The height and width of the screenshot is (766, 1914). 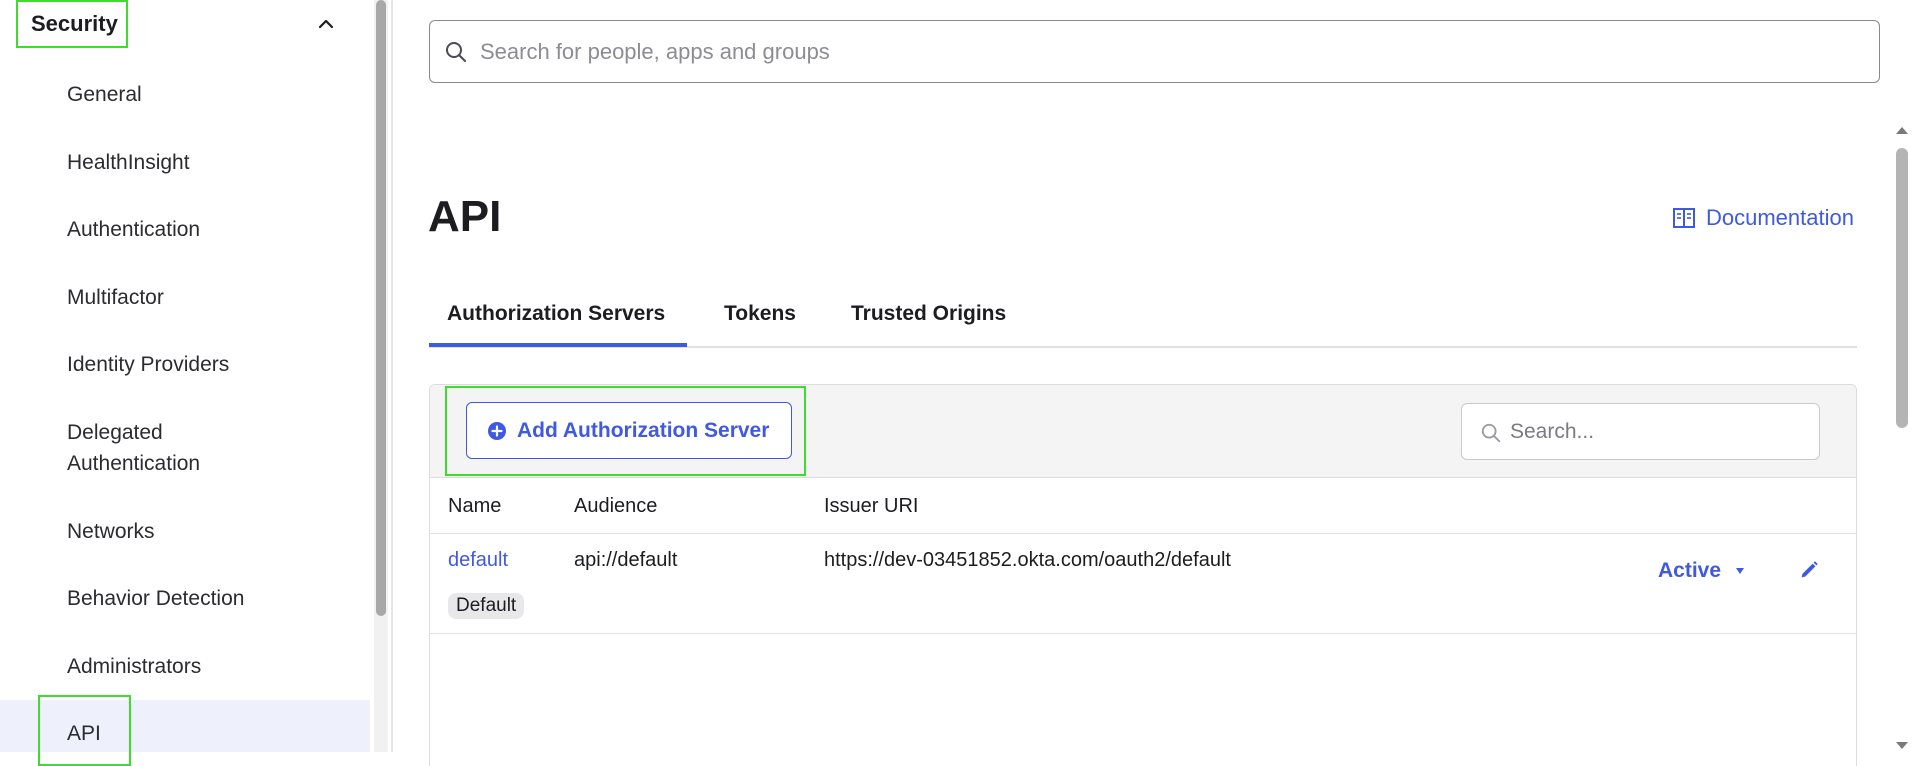 I want to click on sidebar-divider, so click(x=392, y=376).